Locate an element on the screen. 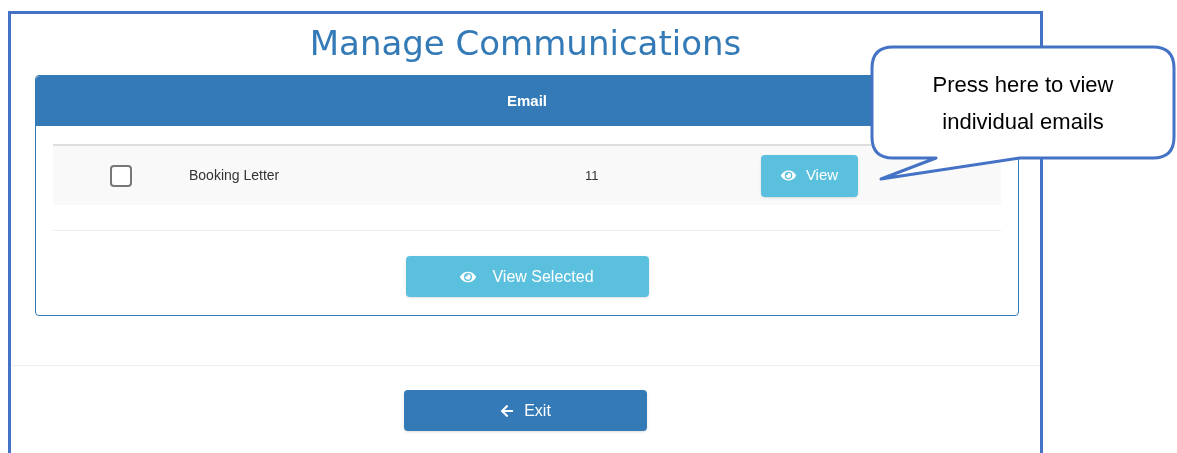  eye-icon is located at coordinates (788, 175).